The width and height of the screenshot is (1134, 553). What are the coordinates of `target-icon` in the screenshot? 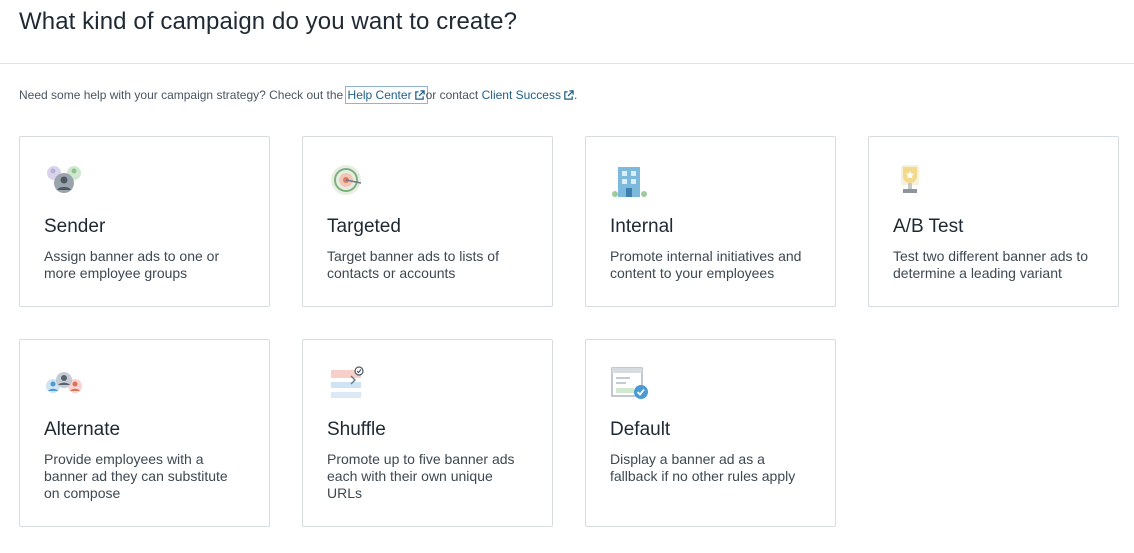 It's located at (346, 180).